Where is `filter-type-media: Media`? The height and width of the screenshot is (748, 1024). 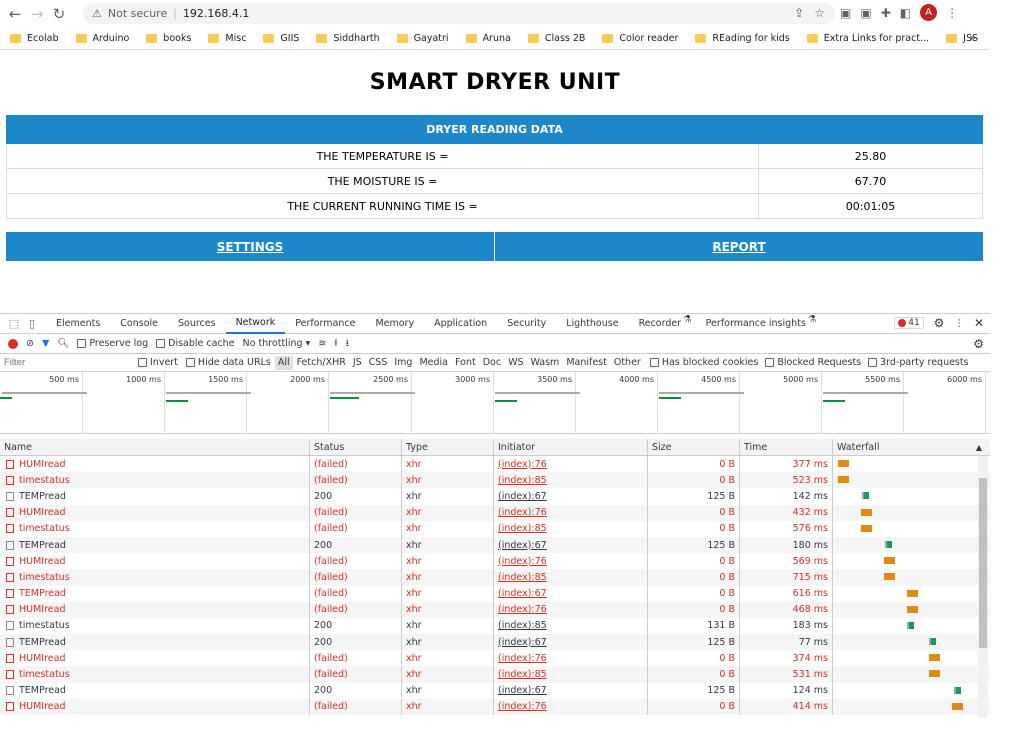
filter-type-media: Media is located at coordinates (433, 363).